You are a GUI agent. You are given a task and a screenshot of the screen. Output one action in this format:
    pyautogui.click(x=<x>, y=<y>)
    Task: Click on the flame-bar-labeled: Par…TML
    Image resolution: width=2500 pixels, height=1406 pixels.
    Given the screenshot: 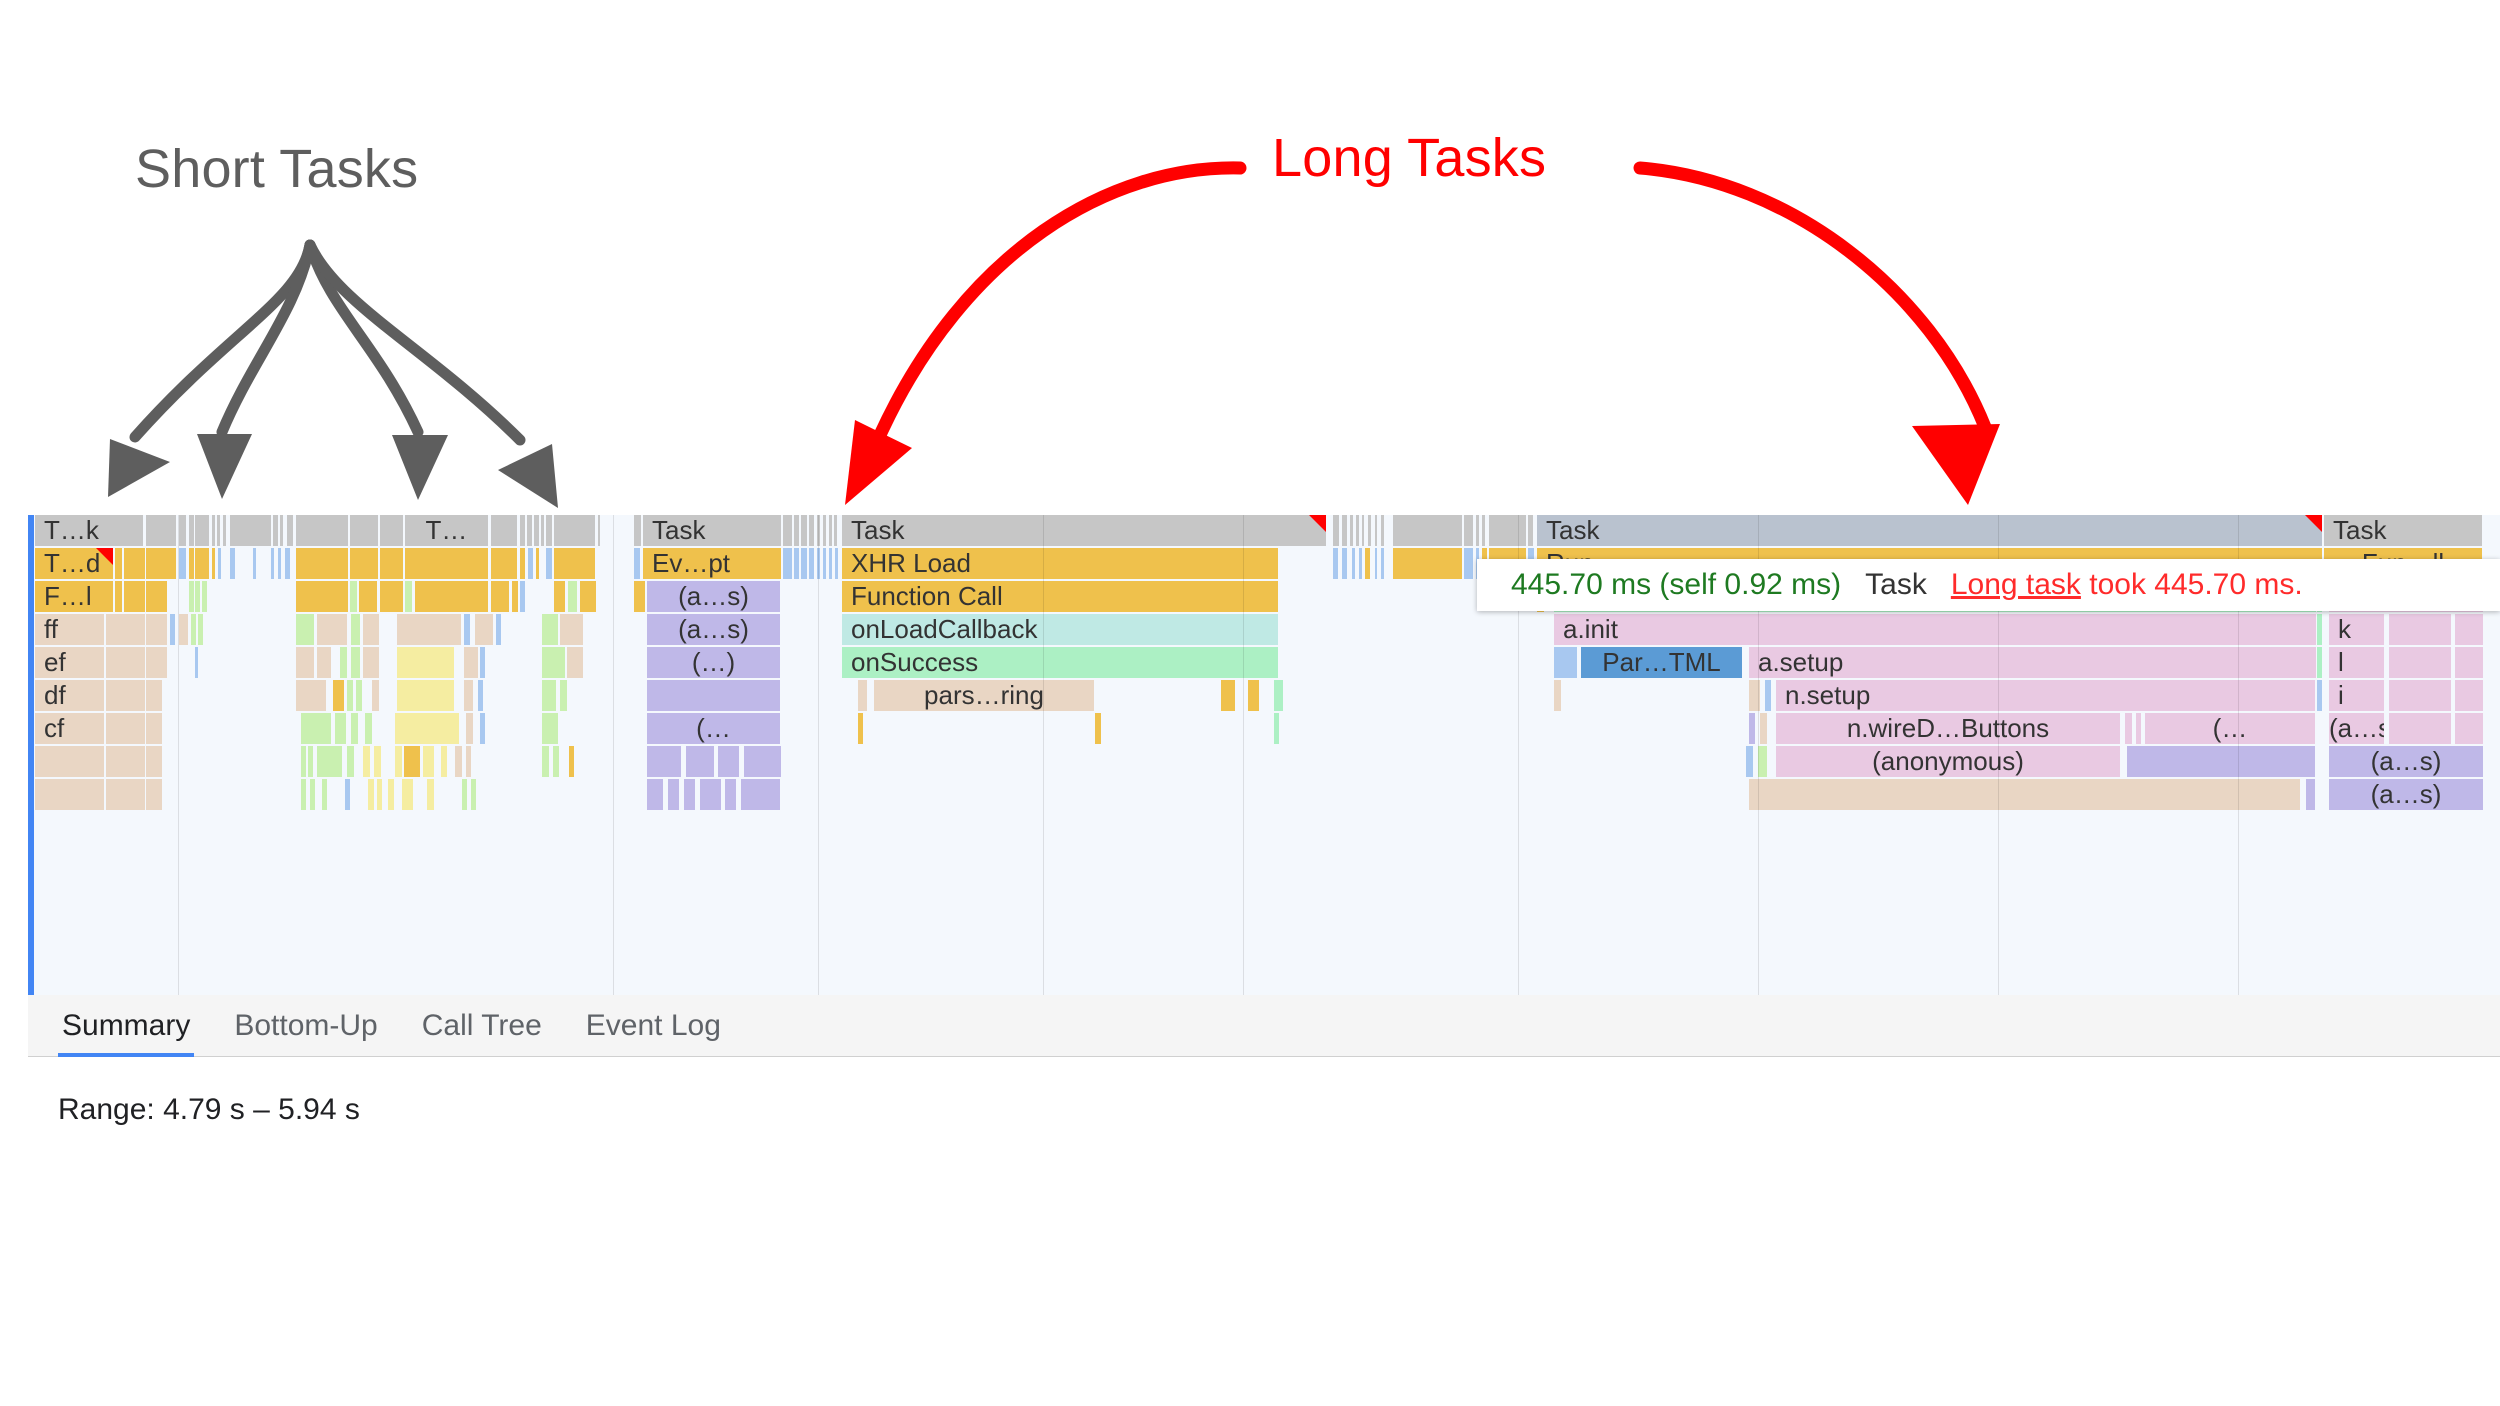 What is the action you would take?
    pyautogui.click(x=1661, y=662)
    